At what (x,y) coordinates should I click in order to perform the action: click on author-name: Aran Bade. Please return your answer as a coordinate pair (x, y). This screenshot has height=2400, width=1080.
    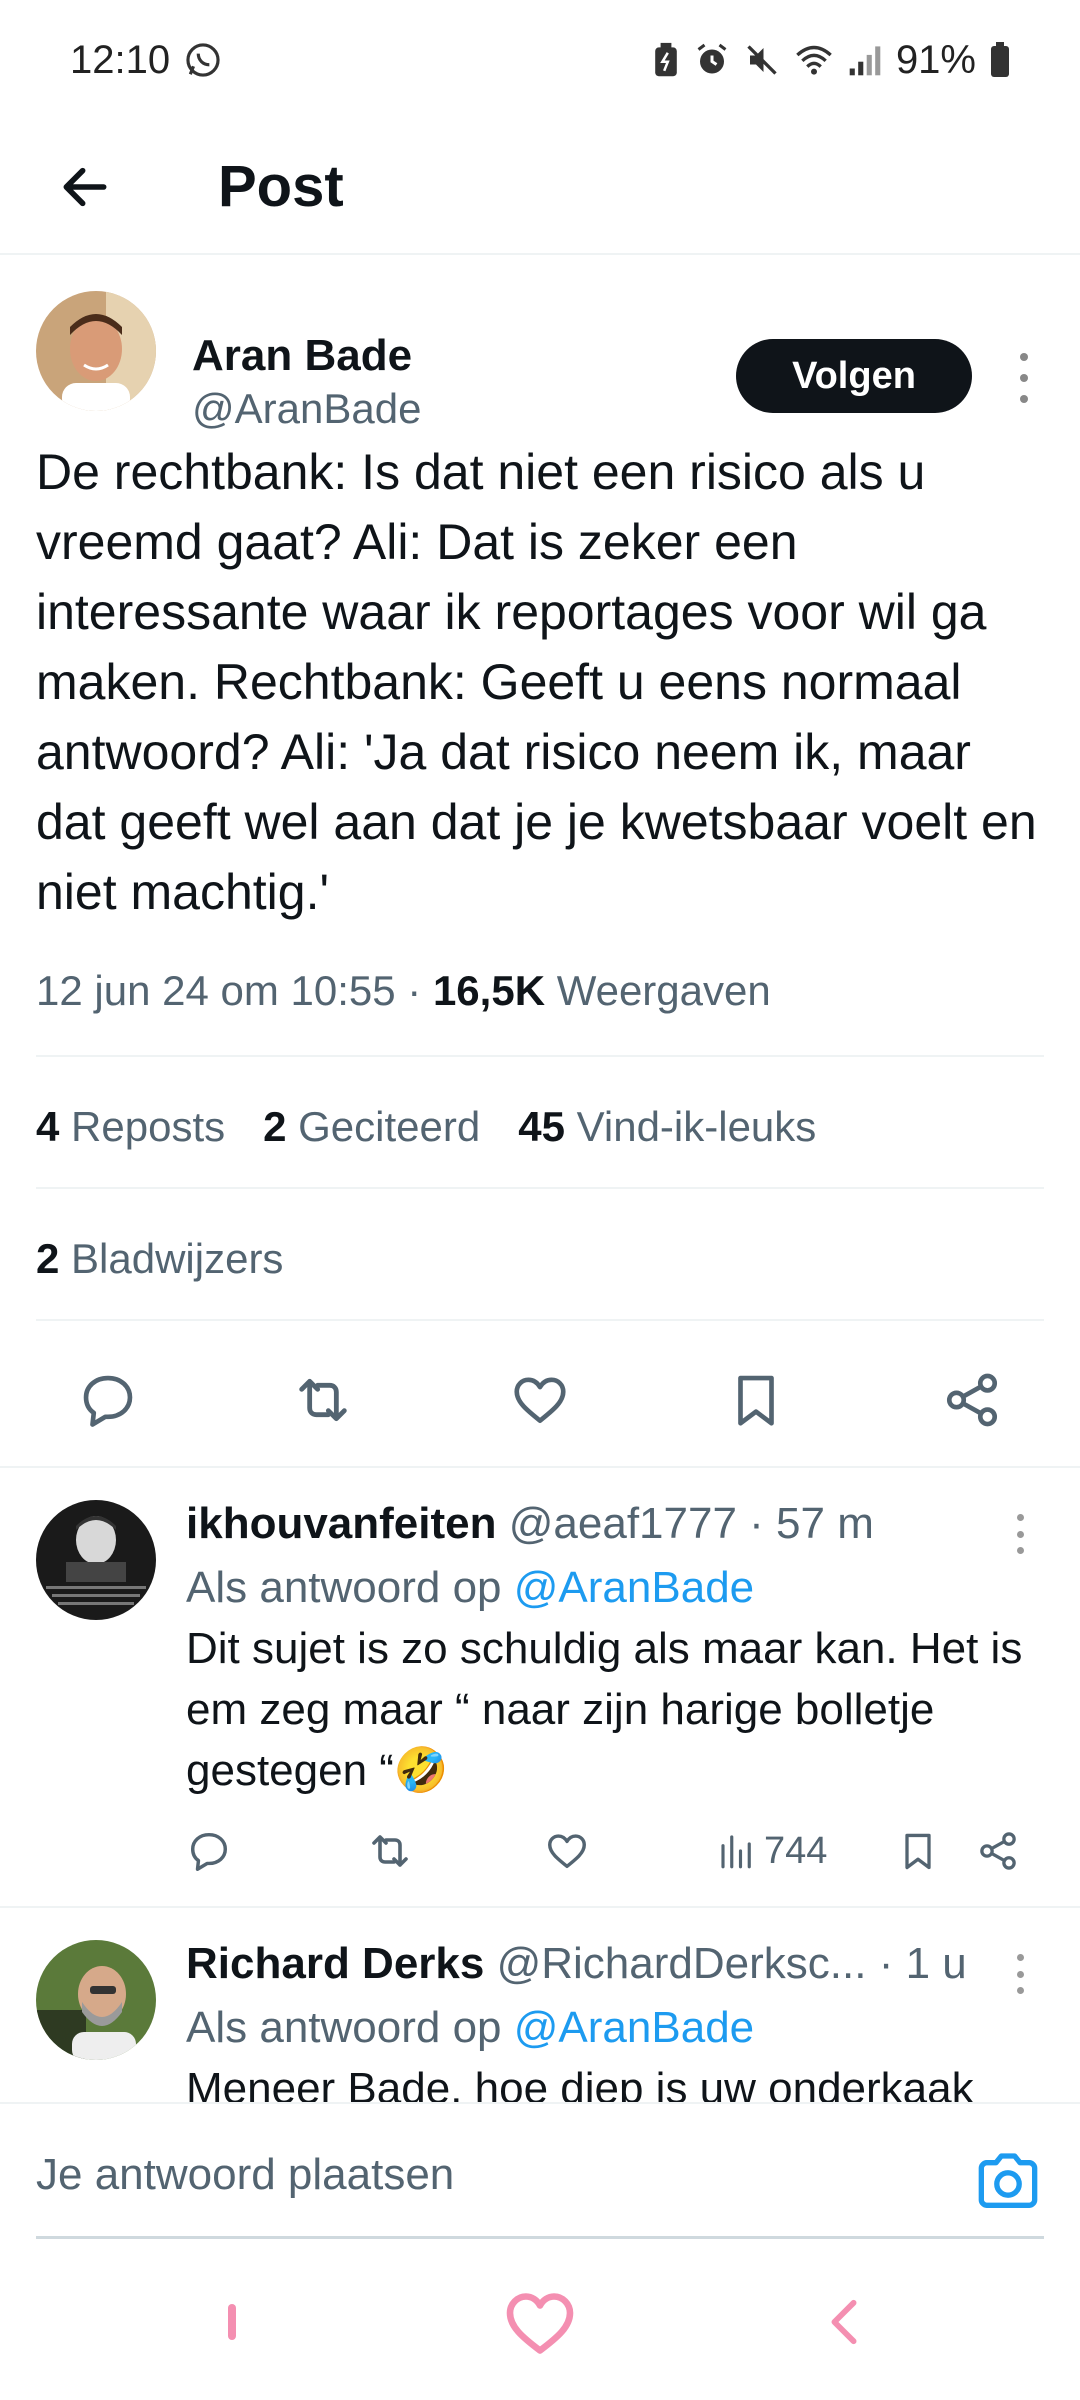
    Looking at the image, I should click on (306, 356).